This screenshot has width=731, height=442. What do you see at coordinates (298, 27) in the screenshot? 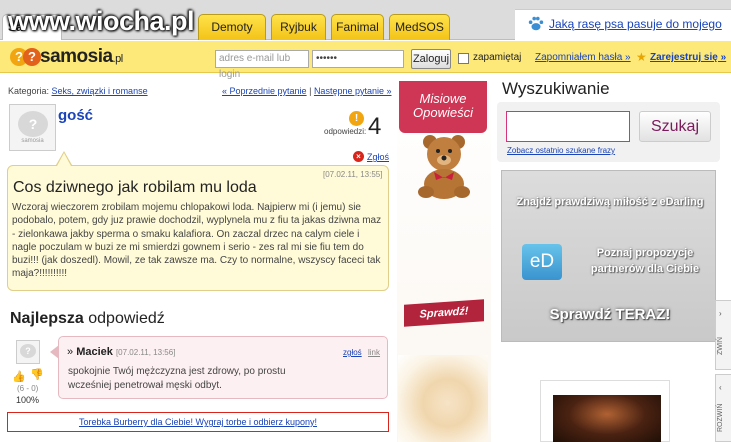
I see `tab-ryjbuk: Ryjbuk` at bounding box center [298, 27].